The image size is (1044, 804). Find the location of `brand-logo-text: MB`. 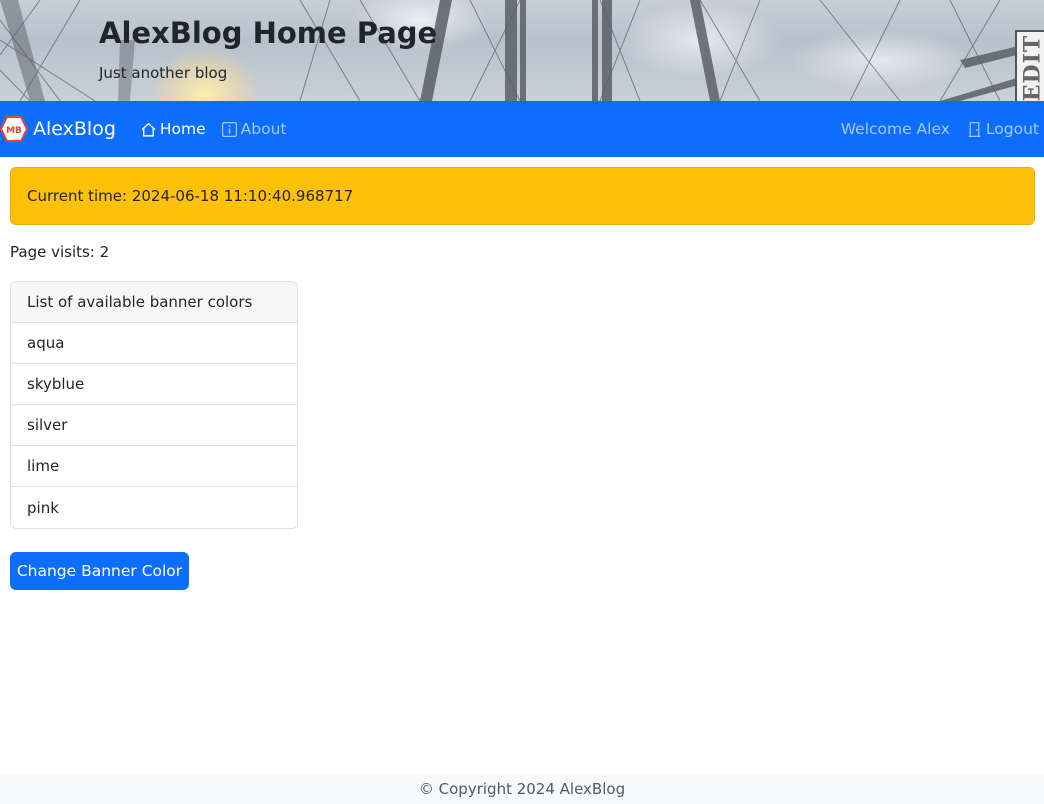

brand-logo-text: MB is located at coordinates (14, 131).